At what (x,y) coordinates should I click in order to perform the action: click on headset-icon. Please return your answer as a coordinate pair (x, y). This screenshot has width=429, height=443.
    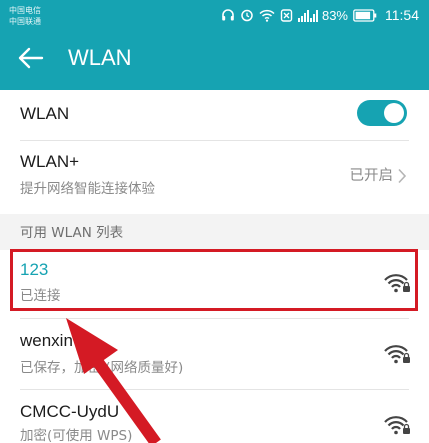
    Looking at the image, I should click on (228, 15).